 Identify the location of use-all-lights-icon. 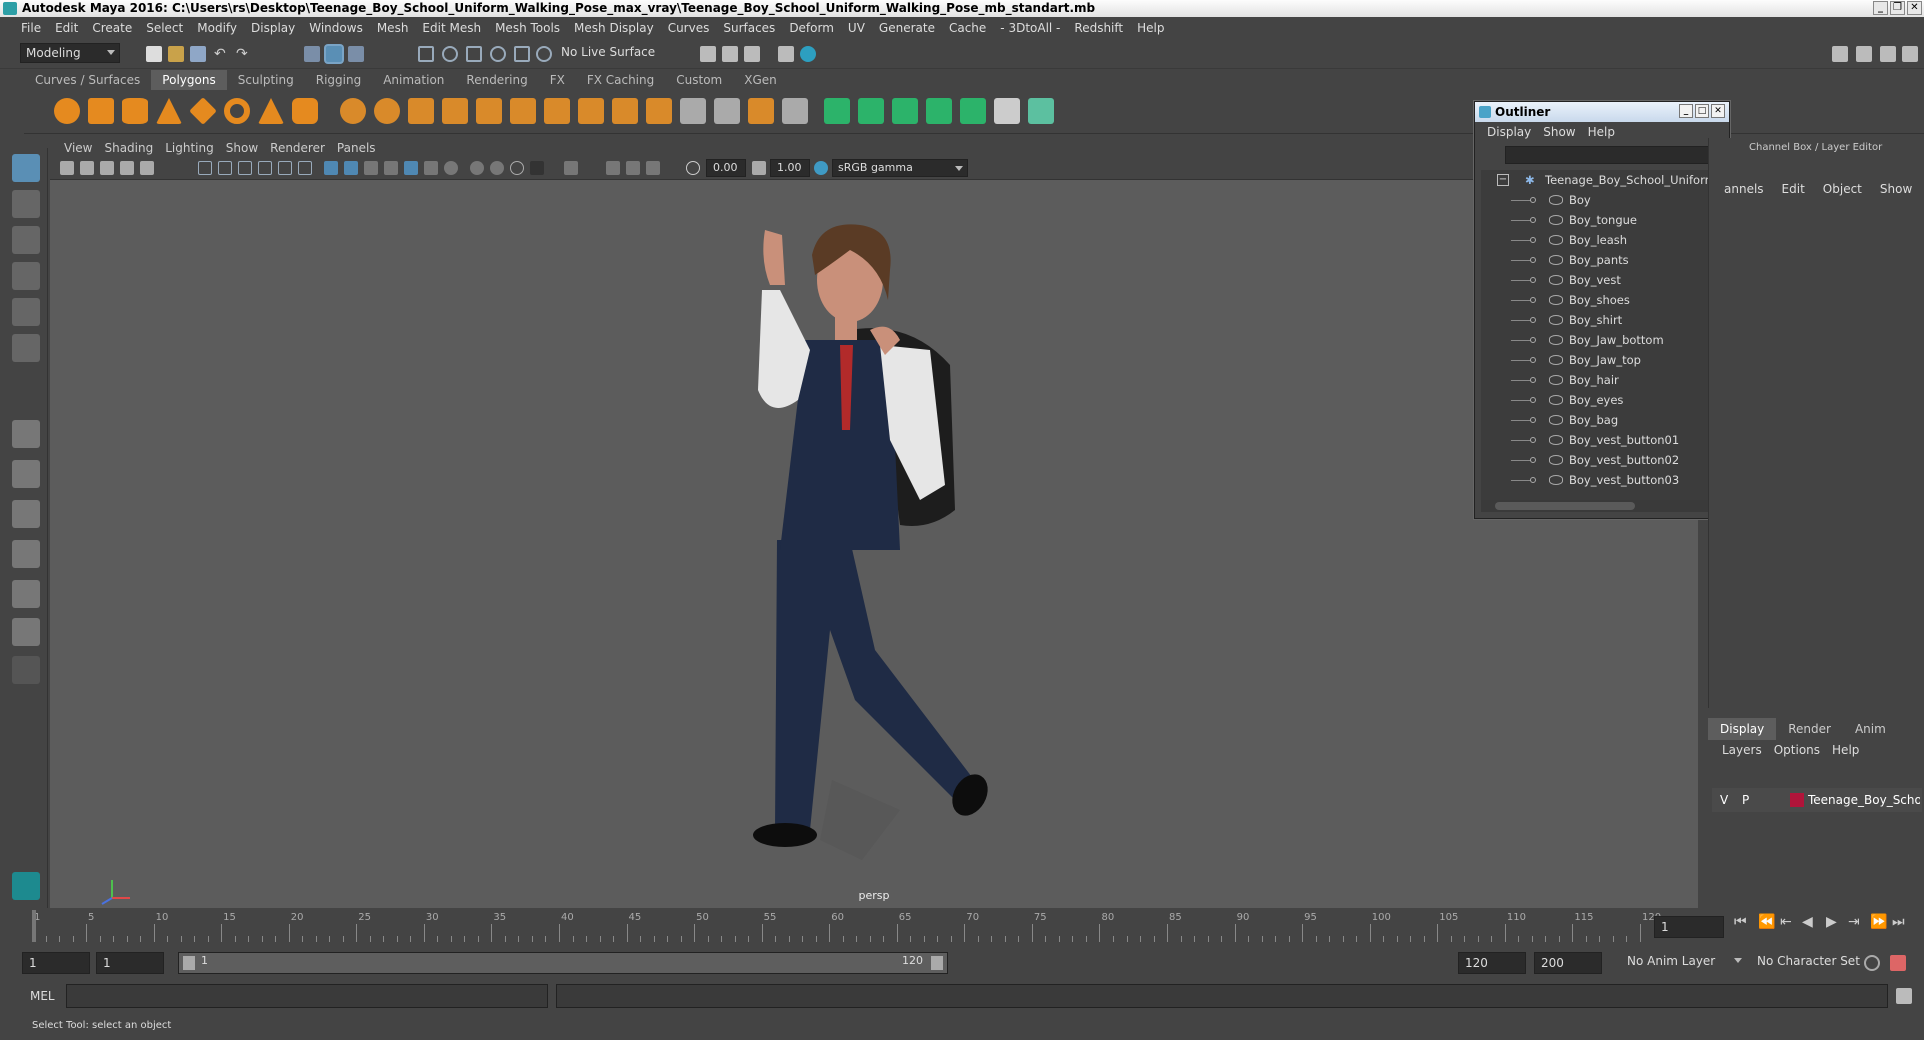
(411, 168).